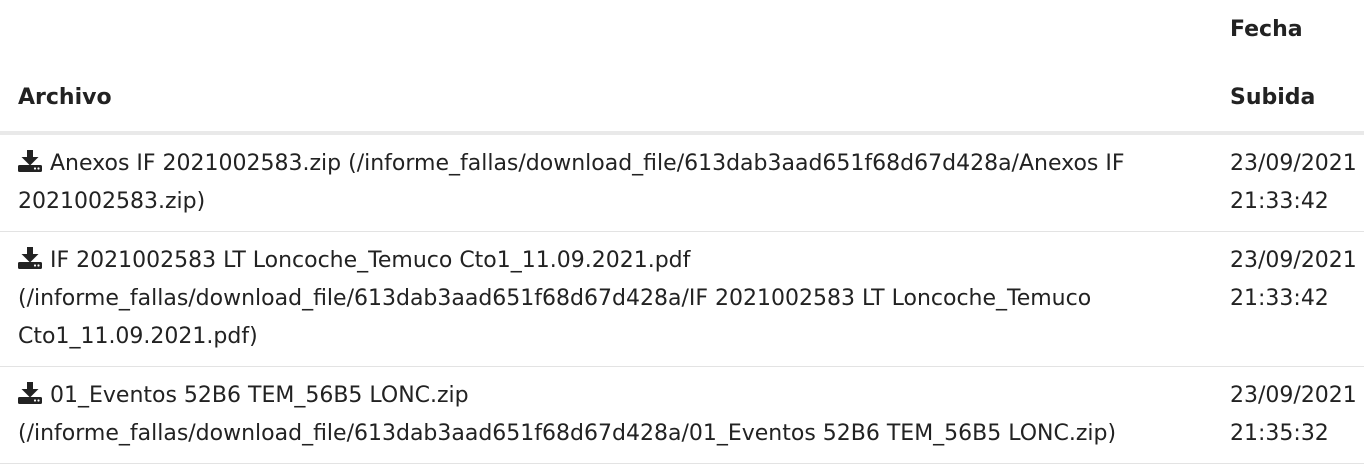  What do you see at coordinates (1266, 29) in the screenshot?
I see `fecha-header-line1: Fecha` at bounding box center [1266, 29].